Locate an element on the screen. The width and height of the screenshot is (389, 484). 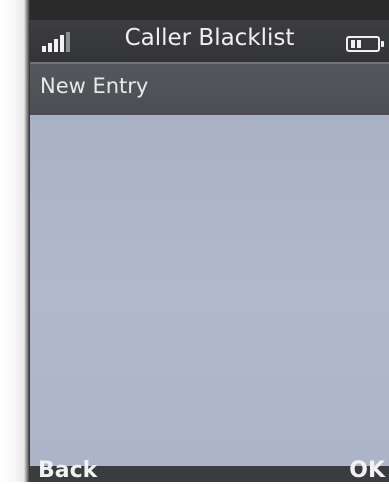
list-item-new-entry: New Entry is located at coordinates (209, 89).